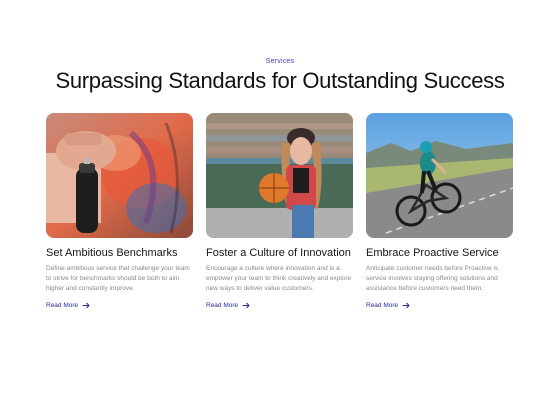 Image resolution: width=560 pixels, height=400 pixels. Describe the element at coordinates (439, 175) in the screenshot. I see `cyclist-road-image` at that location.